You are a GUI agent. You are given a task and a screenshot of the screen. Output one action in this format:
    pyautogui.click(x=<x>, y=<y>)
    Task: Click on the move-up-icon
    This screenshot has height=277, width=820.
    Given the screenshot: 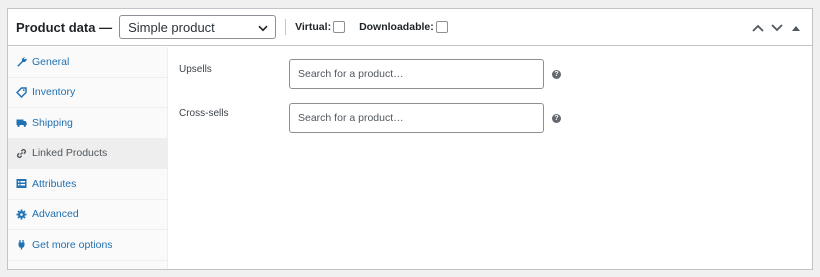 What is the action you would take?
    pyautogui.click(x=758, y=28)
    